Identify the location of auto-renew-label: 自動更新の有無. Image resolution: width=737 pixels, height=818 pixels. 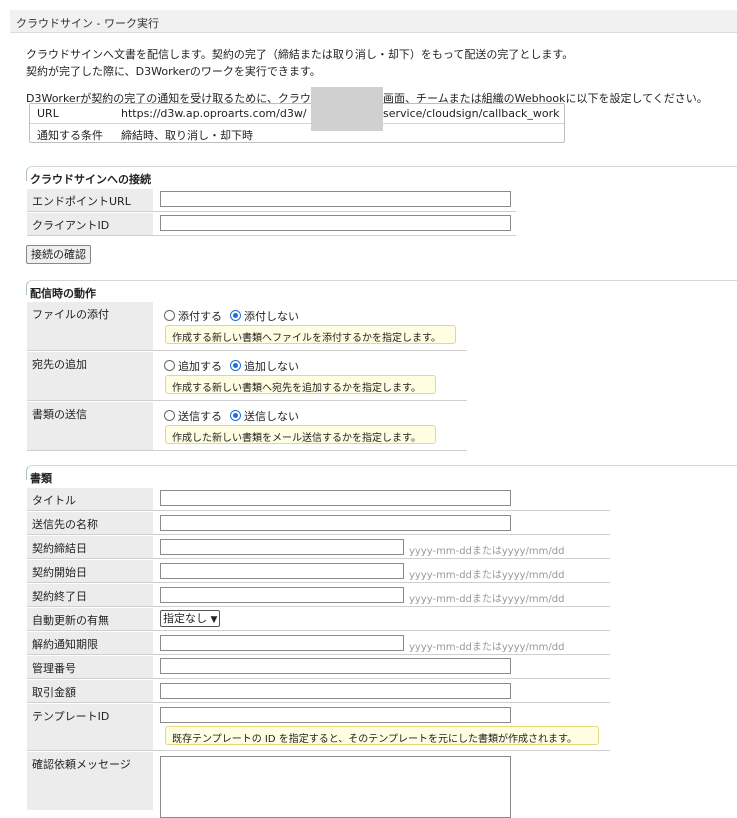
(90, 619).